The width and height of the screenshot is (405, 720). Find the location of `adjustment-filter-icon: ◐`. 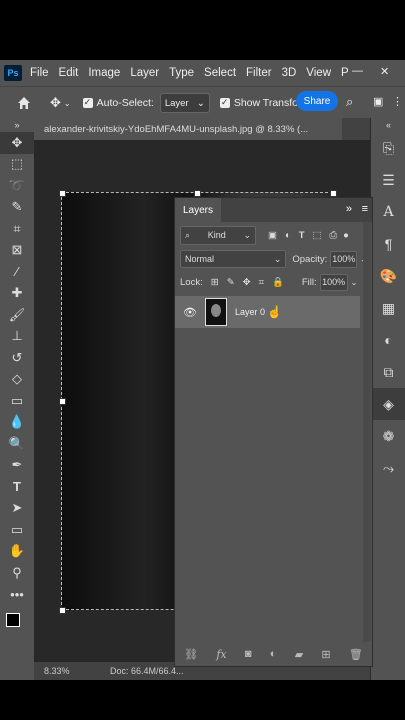

adjustment-filter-icon: ◐ is located at coordinates (288, 235).